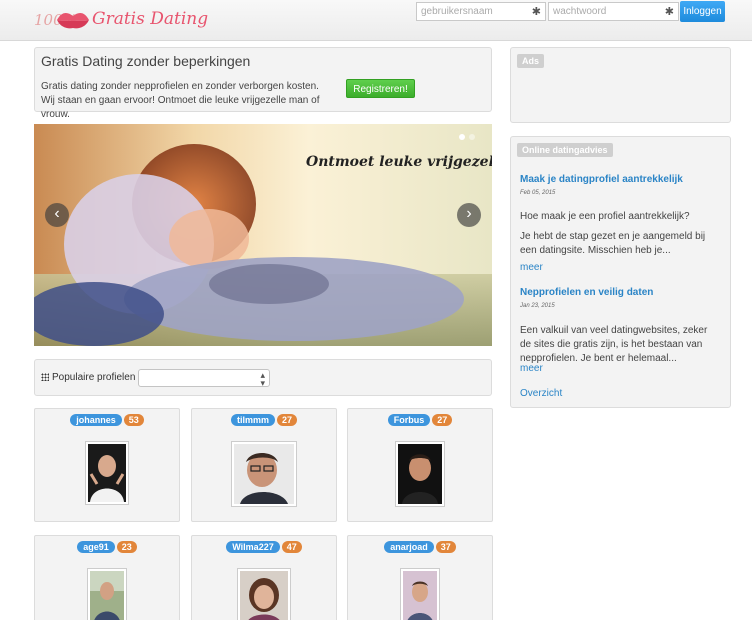 Image resolution: width=752 pixels, height=620 pixels. What do you see at coordinates (96, 420) in the screenshot?
I see `profile-name: johannes` at bounding box center [96, 420].